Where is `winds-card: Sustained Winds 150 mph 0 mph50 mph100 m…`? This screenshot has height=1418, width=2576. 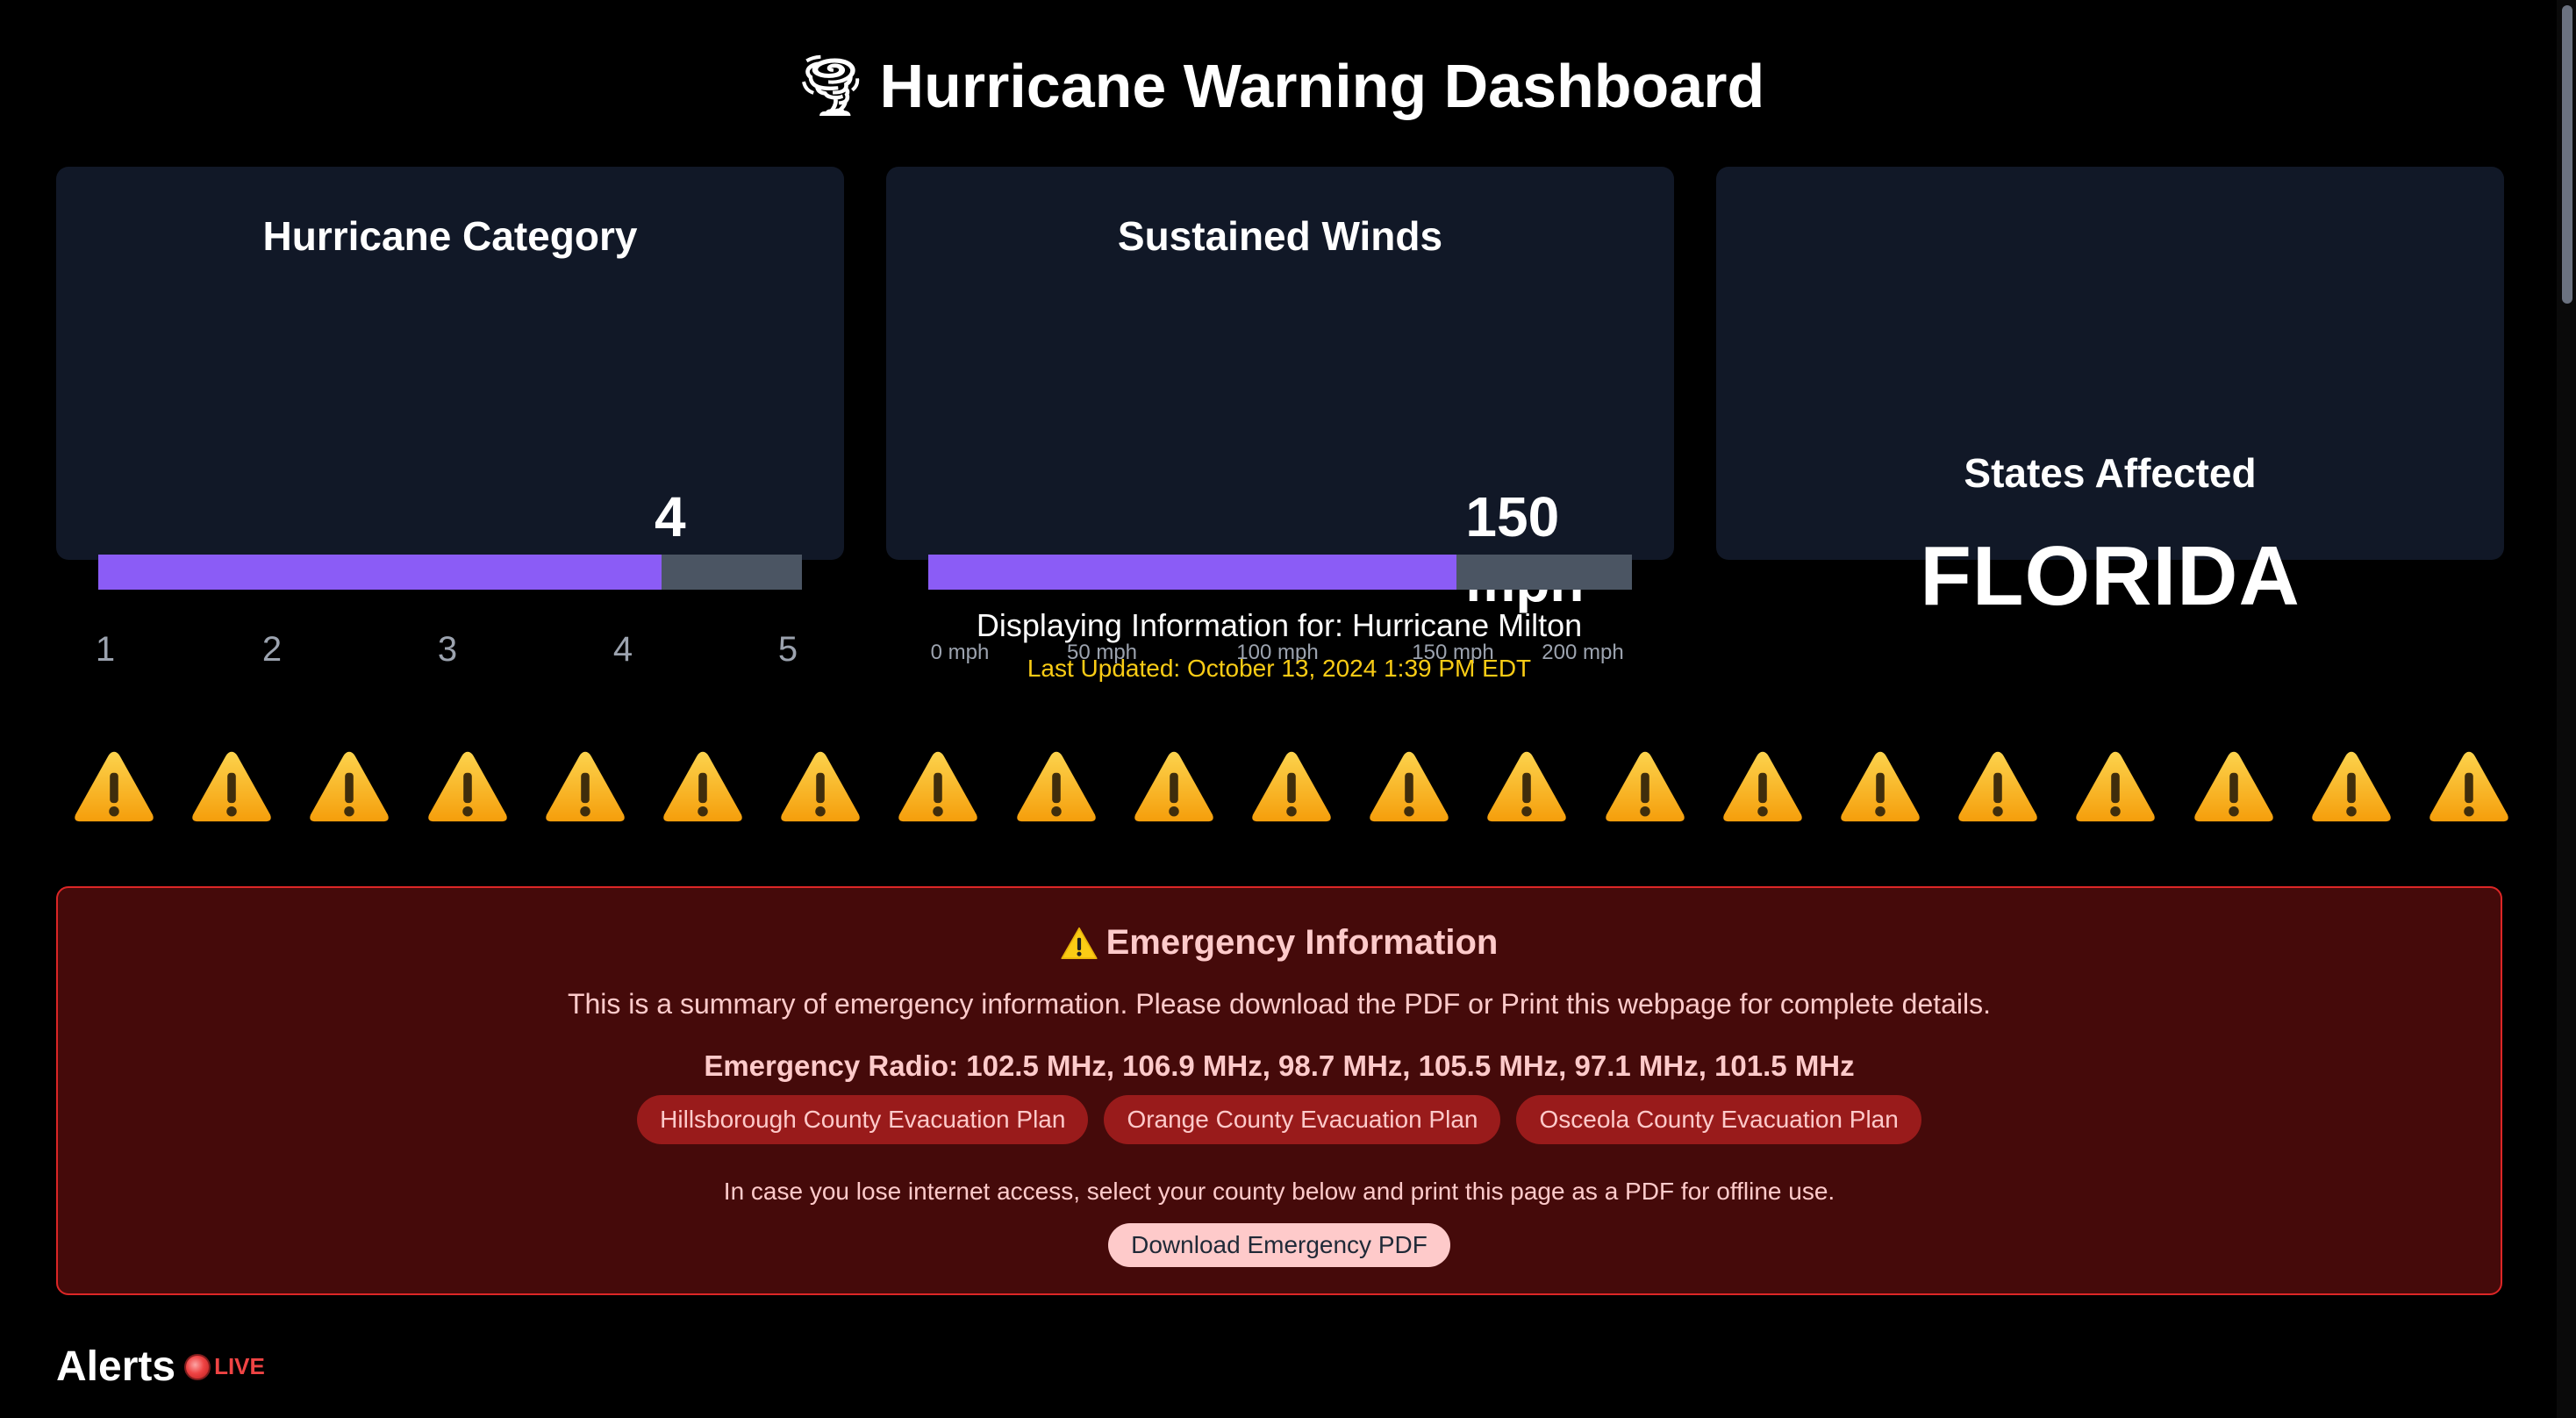 winds-card: Sustained Winds 150 mph 0 mph50 mph100 m… is located at coordinates (1280, 415).